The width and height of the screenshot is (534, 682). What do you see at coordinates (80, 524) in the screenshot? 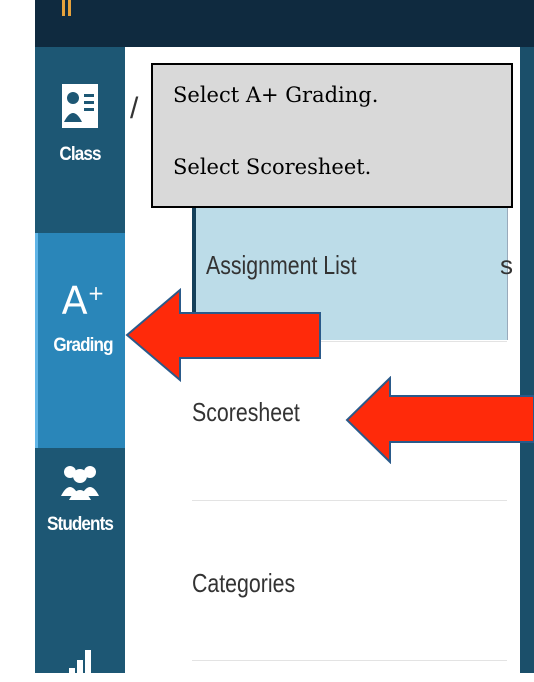
I see `sidebar-item-label: Students` at bounding box center [80, 524].